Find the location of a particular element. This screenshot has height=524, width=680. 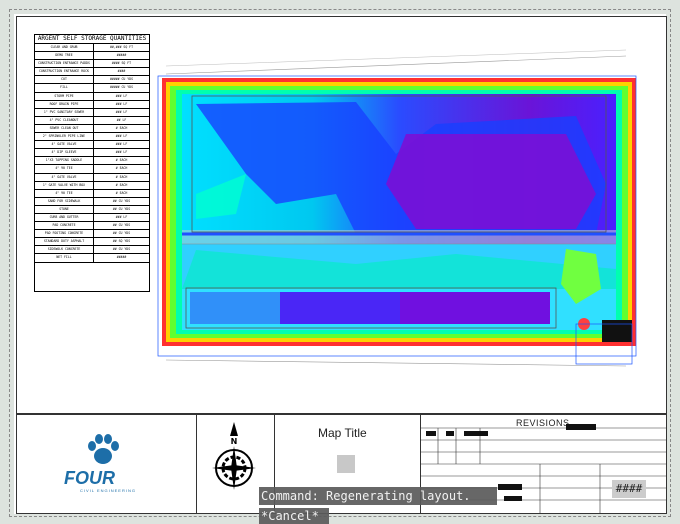

quantities-table-title: ARGENT SELF STORAGE QUANTITIES is located at coordinates (92, 39).